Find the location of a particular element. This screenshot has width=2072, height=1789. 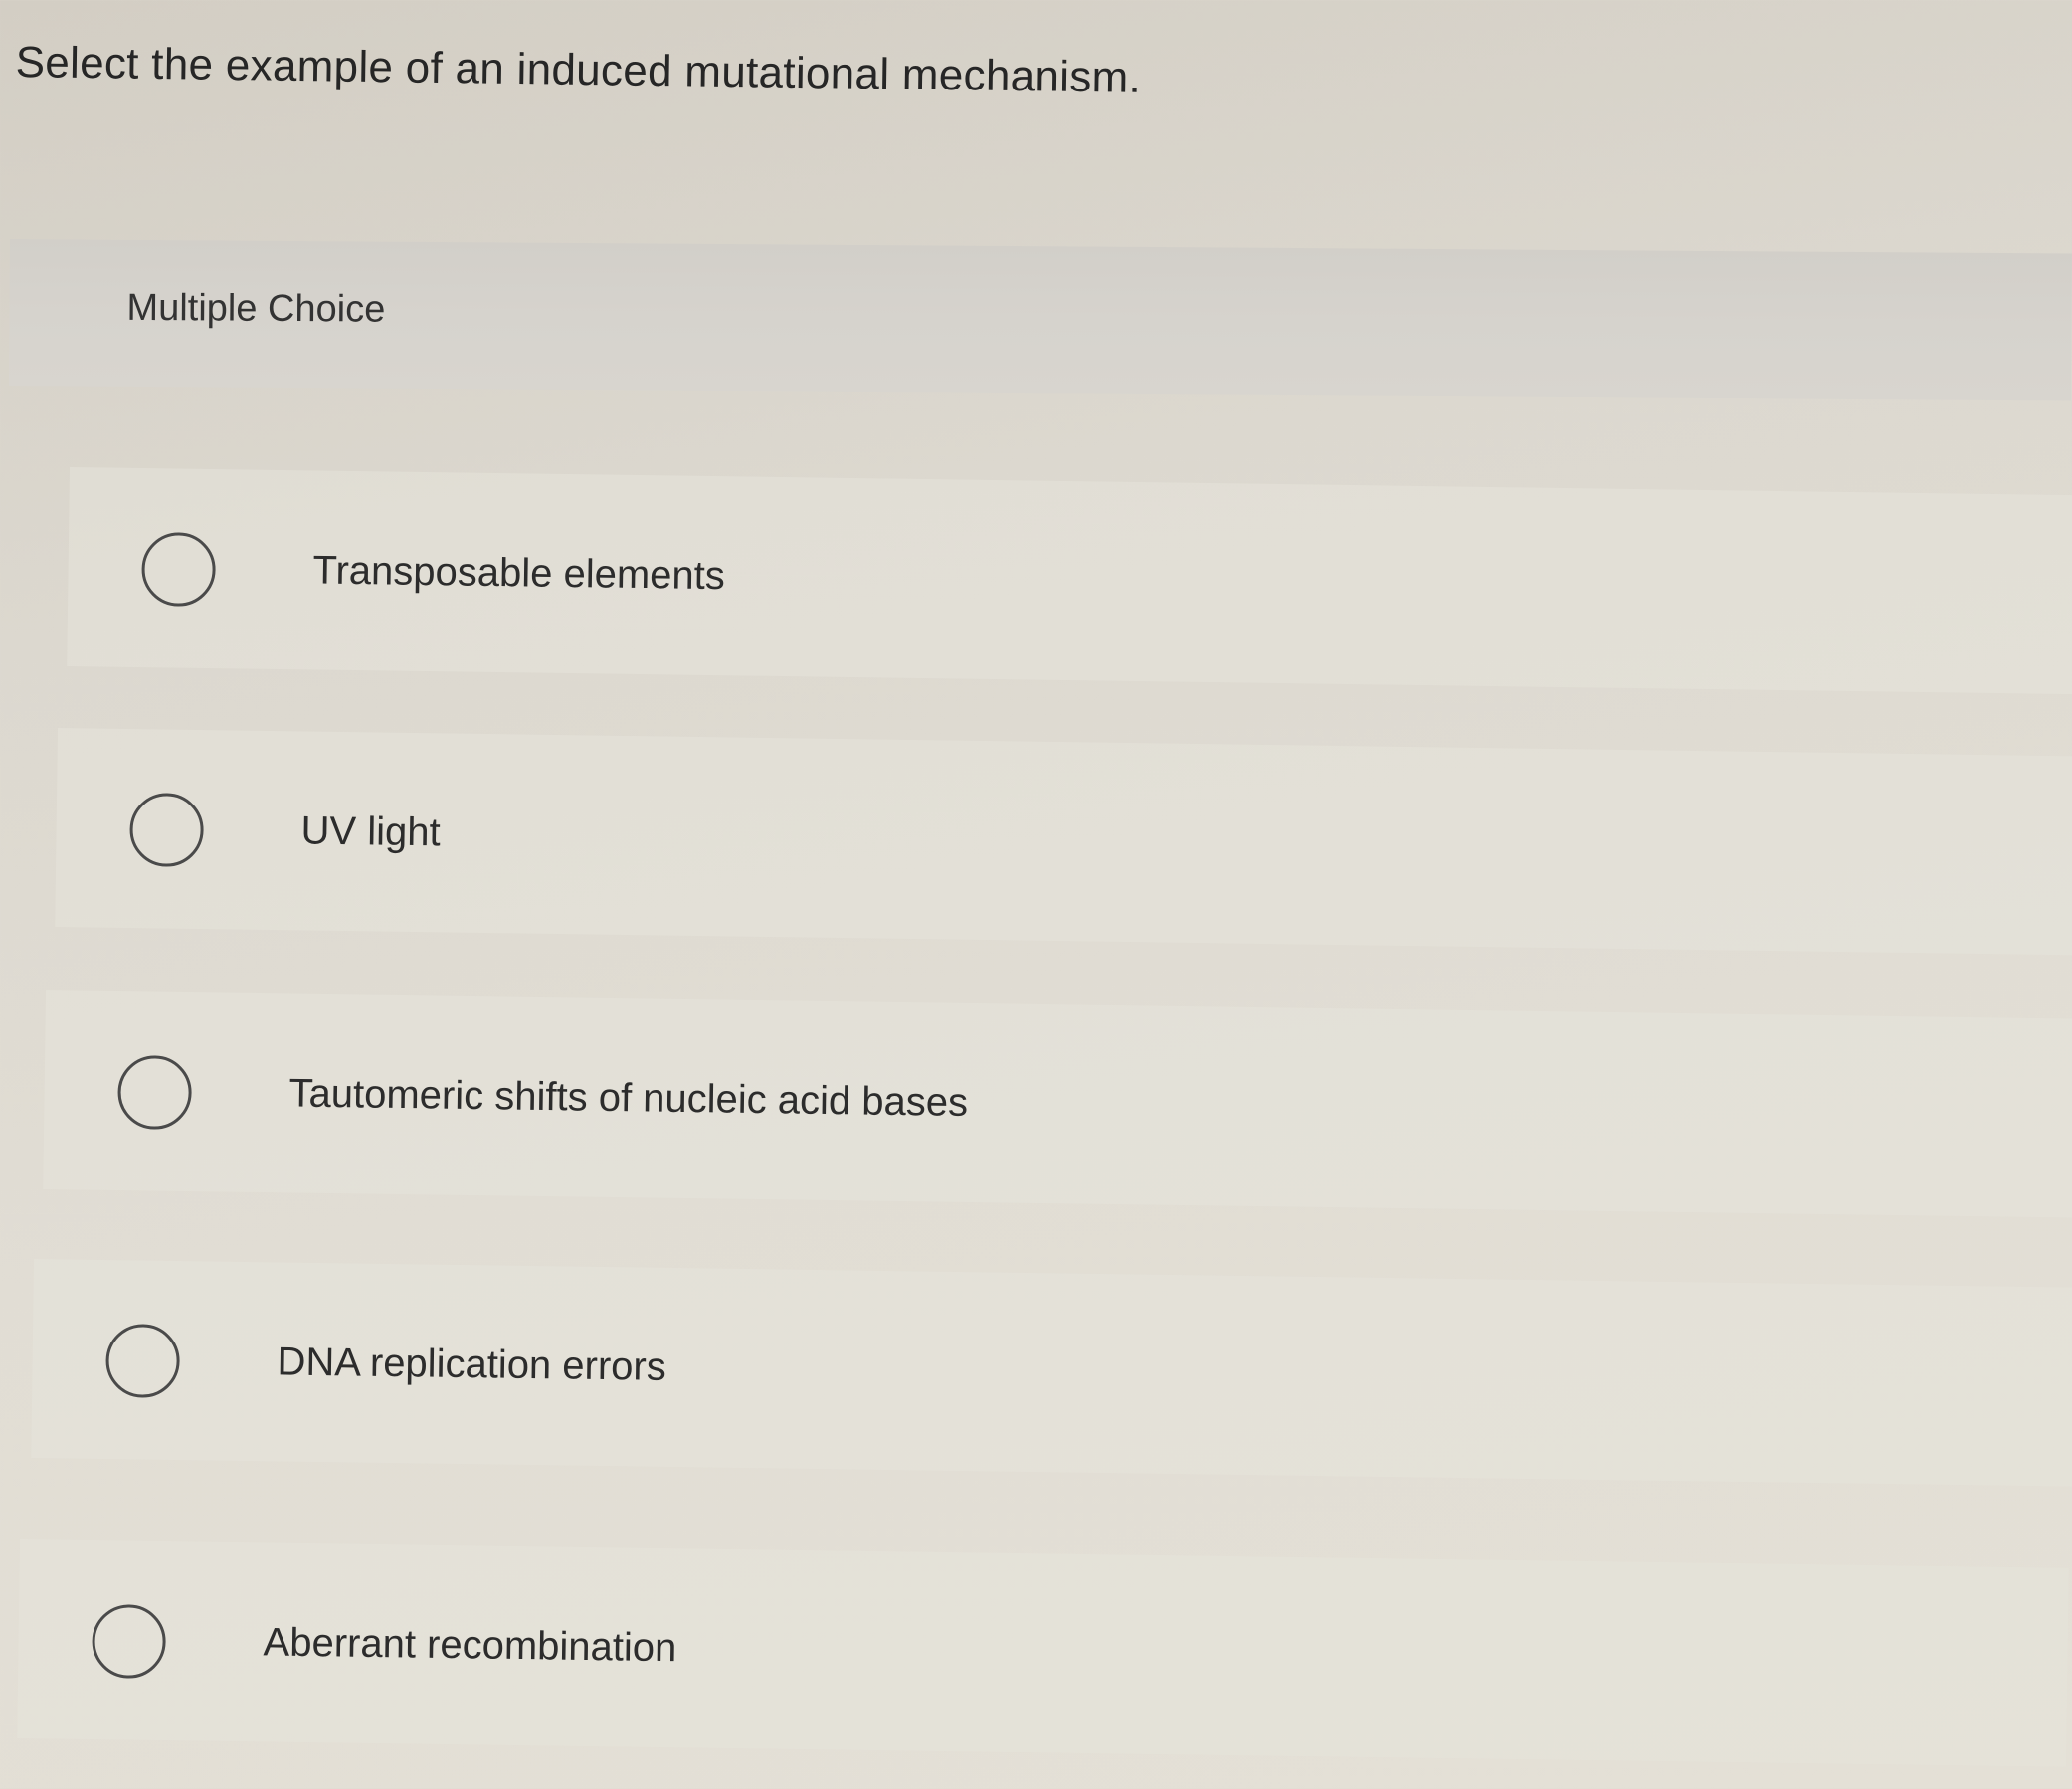

multiple-choice-header: Multiple Choice is located at coordinates (1040, 320).